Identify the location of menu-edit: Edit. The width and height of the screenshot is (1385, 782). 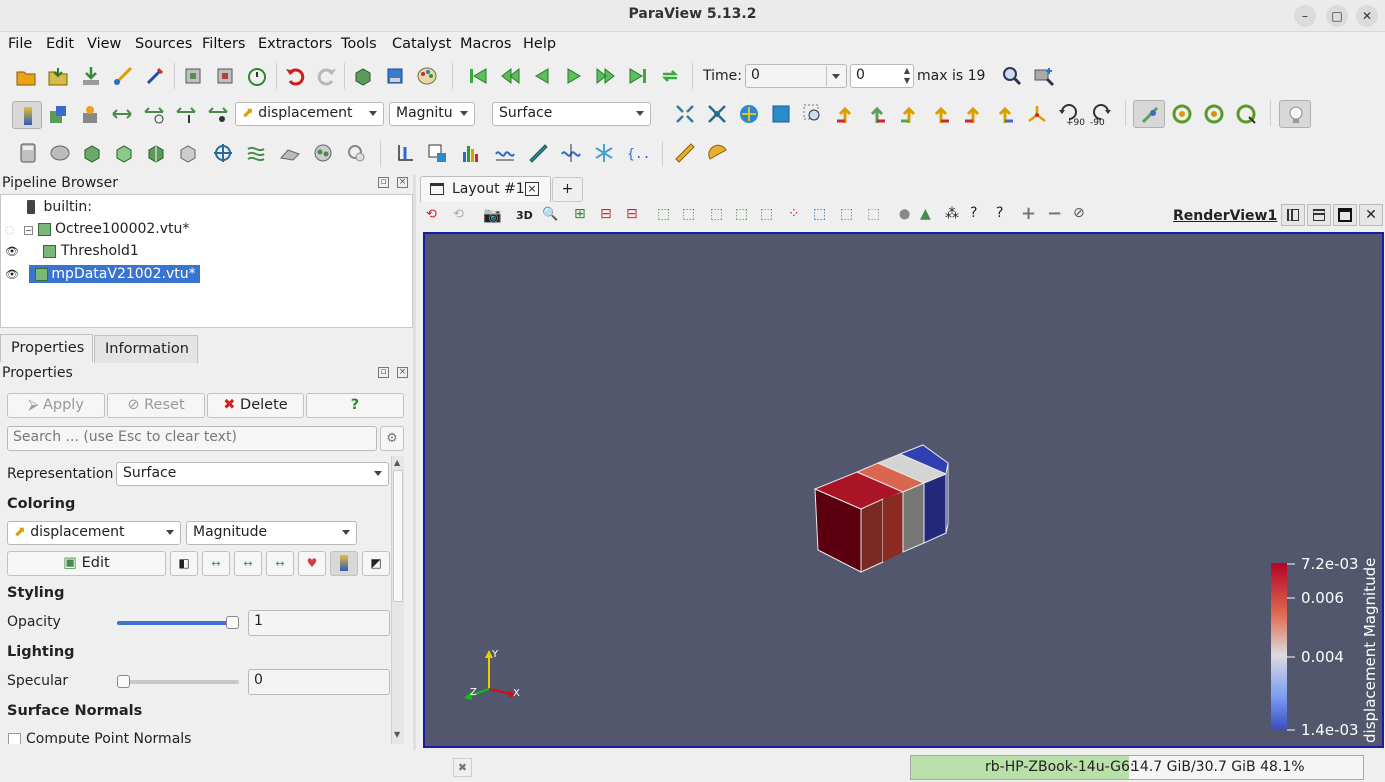
(60, 44).